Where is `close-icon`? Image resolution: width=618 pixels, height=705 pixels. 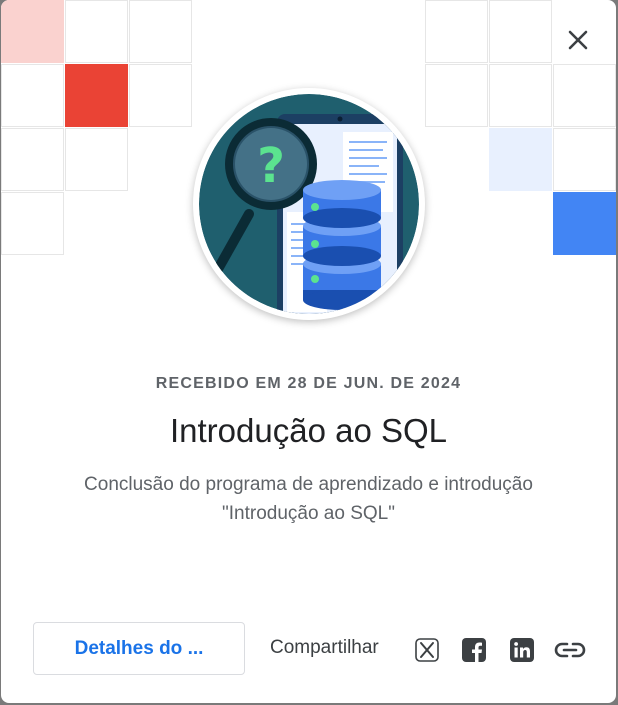 close-icon is located at coordinates (578, 40).